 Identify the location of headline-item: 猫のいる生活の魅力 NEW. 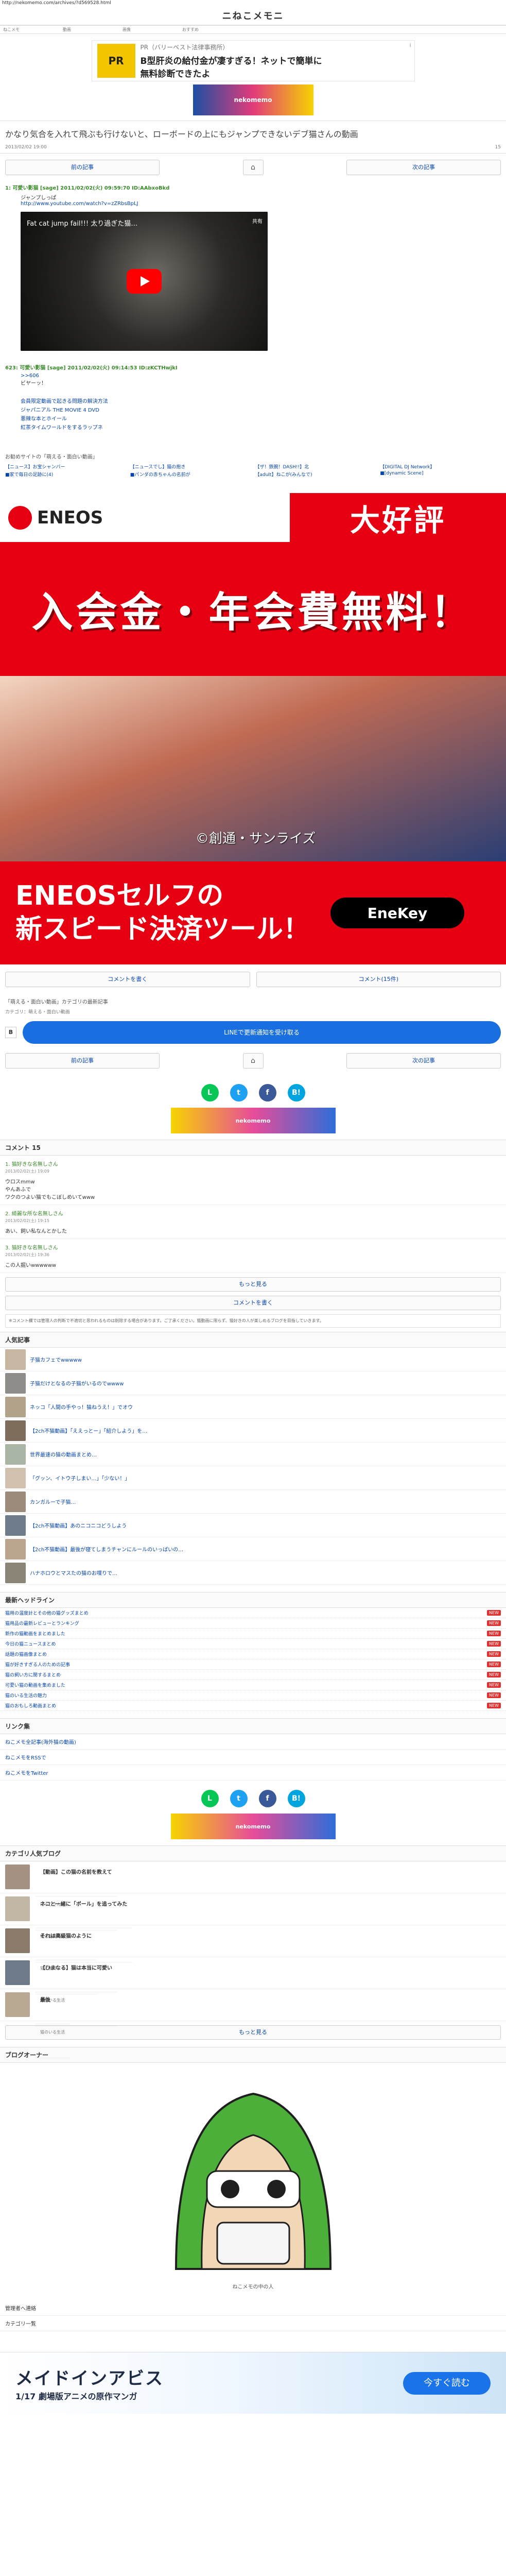
(253, 1695).